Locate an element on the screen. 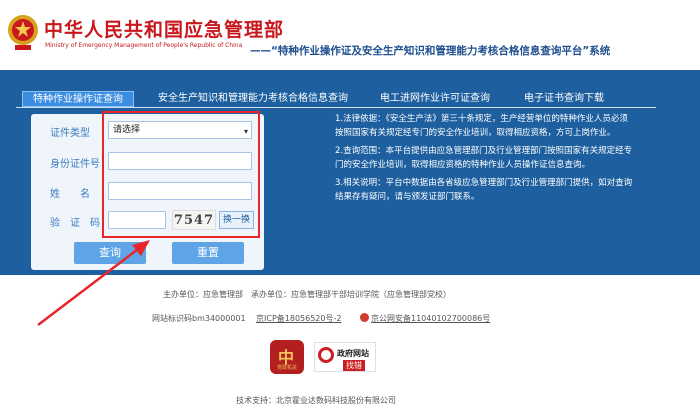 The image size is (700, 417). footer-sponsor: 主办单位：应急管理部 承办单位：应急管理部干部培训学院（应急管理部党校） is located at coordinates (307, 294).